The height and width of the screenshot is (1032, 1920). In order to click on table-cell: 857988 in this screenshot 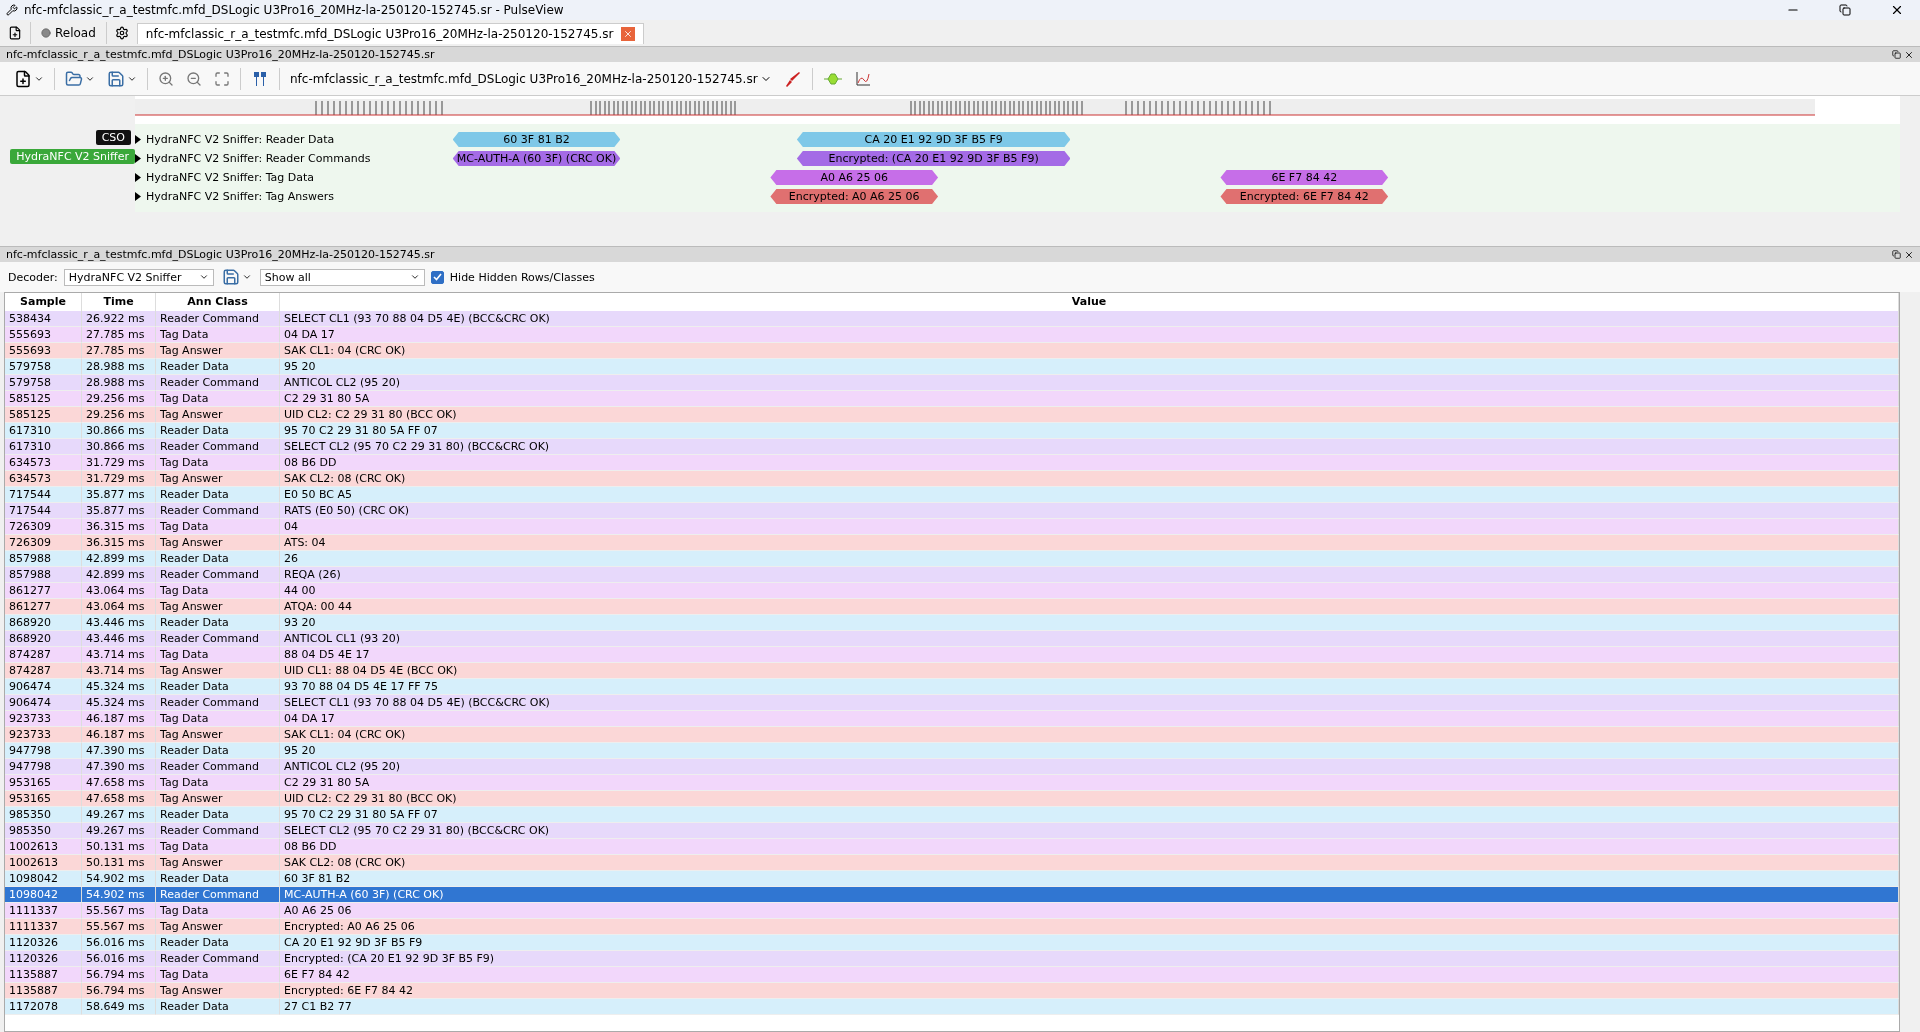, I will do `click(43, 559)`.